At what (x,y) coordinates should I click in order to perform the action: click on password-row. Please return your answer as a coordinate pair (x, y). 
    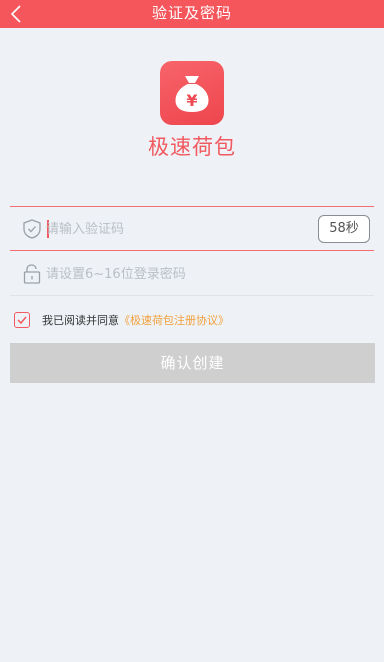
    Looking at the image, I should click on (192, 274).